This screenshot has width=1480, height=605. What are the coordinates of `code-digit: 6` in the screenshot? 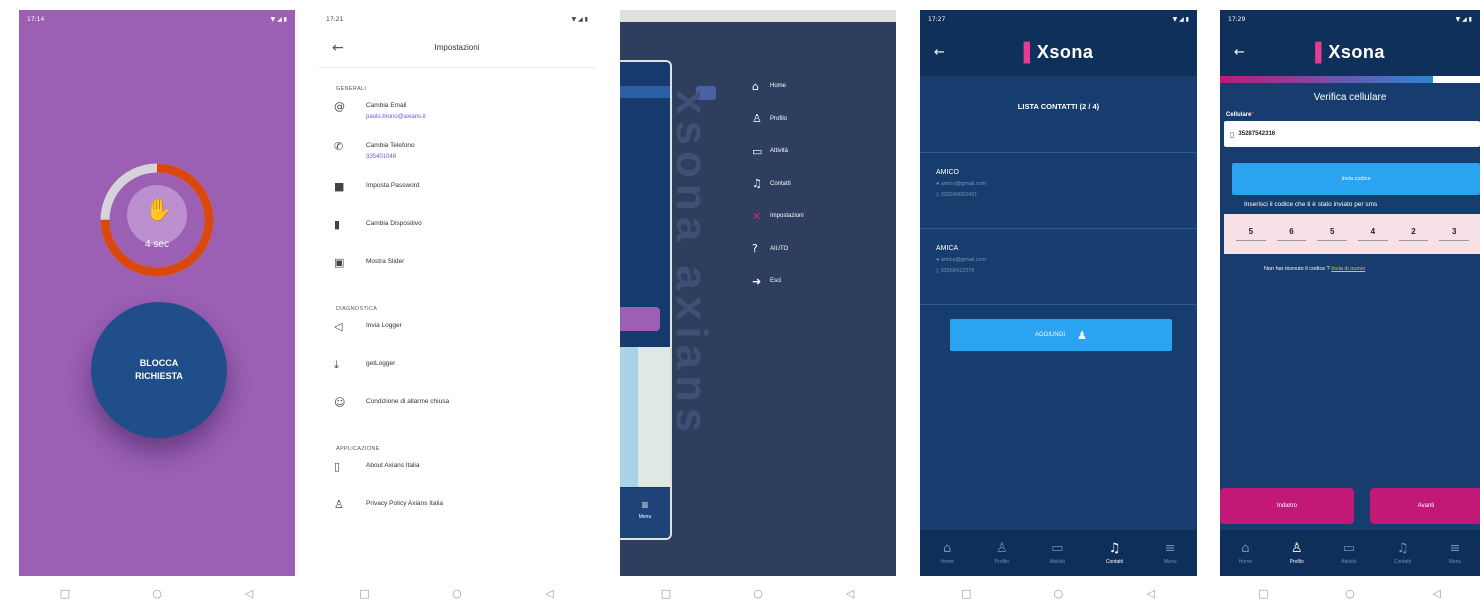 It's located at (1291, 234).